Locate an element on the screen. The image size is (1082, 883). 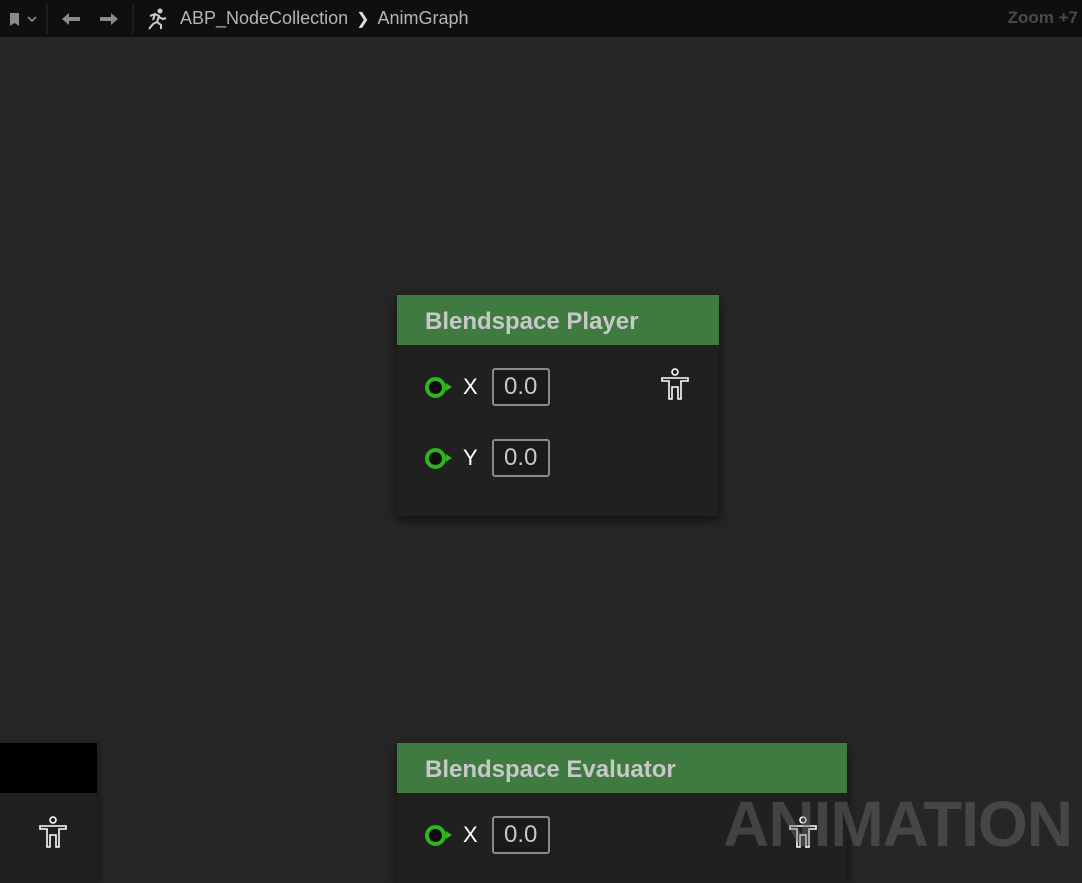
y-value-input: 0.0 is located at coordinates (520, 458).